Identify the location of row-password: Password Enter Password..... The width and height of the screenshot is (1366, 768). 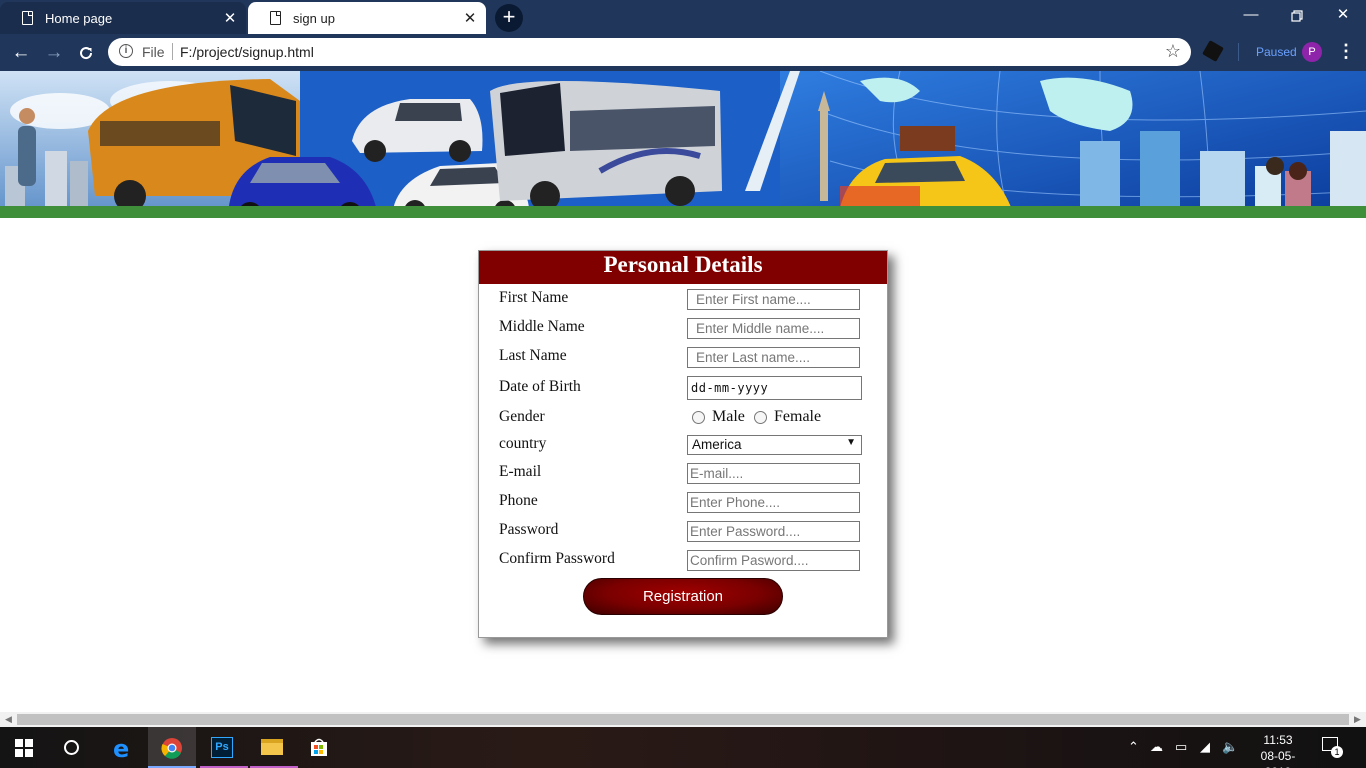
(684, 532).